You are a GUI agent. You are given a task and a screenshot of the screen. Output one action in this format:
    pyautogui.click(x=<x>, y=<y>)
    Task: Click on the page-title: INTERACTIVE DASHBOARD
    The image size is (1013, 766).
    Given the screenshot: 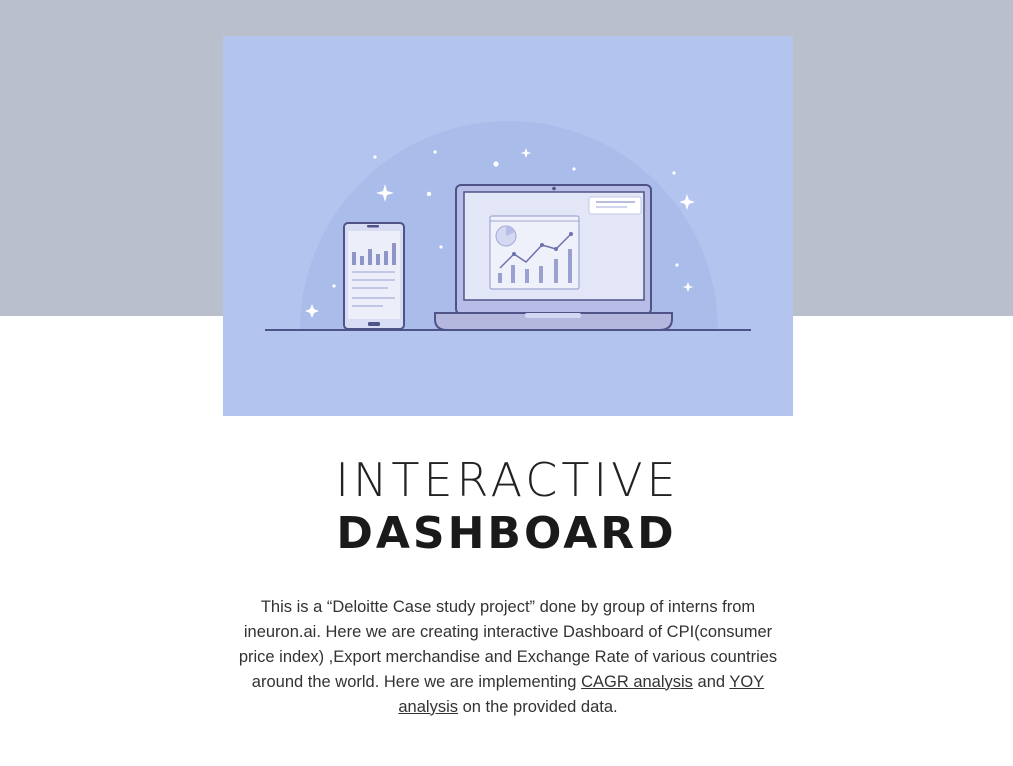 What is the action you would take?
    pyautogui.click(x=506, y=506)
    